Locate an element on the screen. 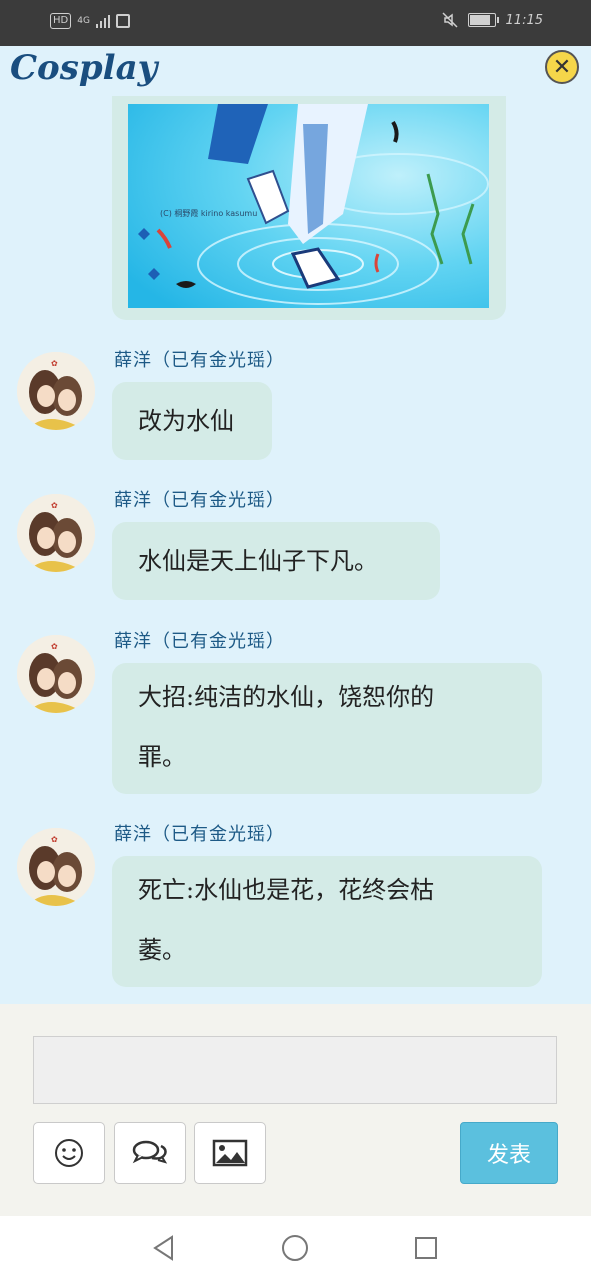 The width and height of the screenshot is (591, 1280). recents-square-icon is located at coordinates (426, 1248).